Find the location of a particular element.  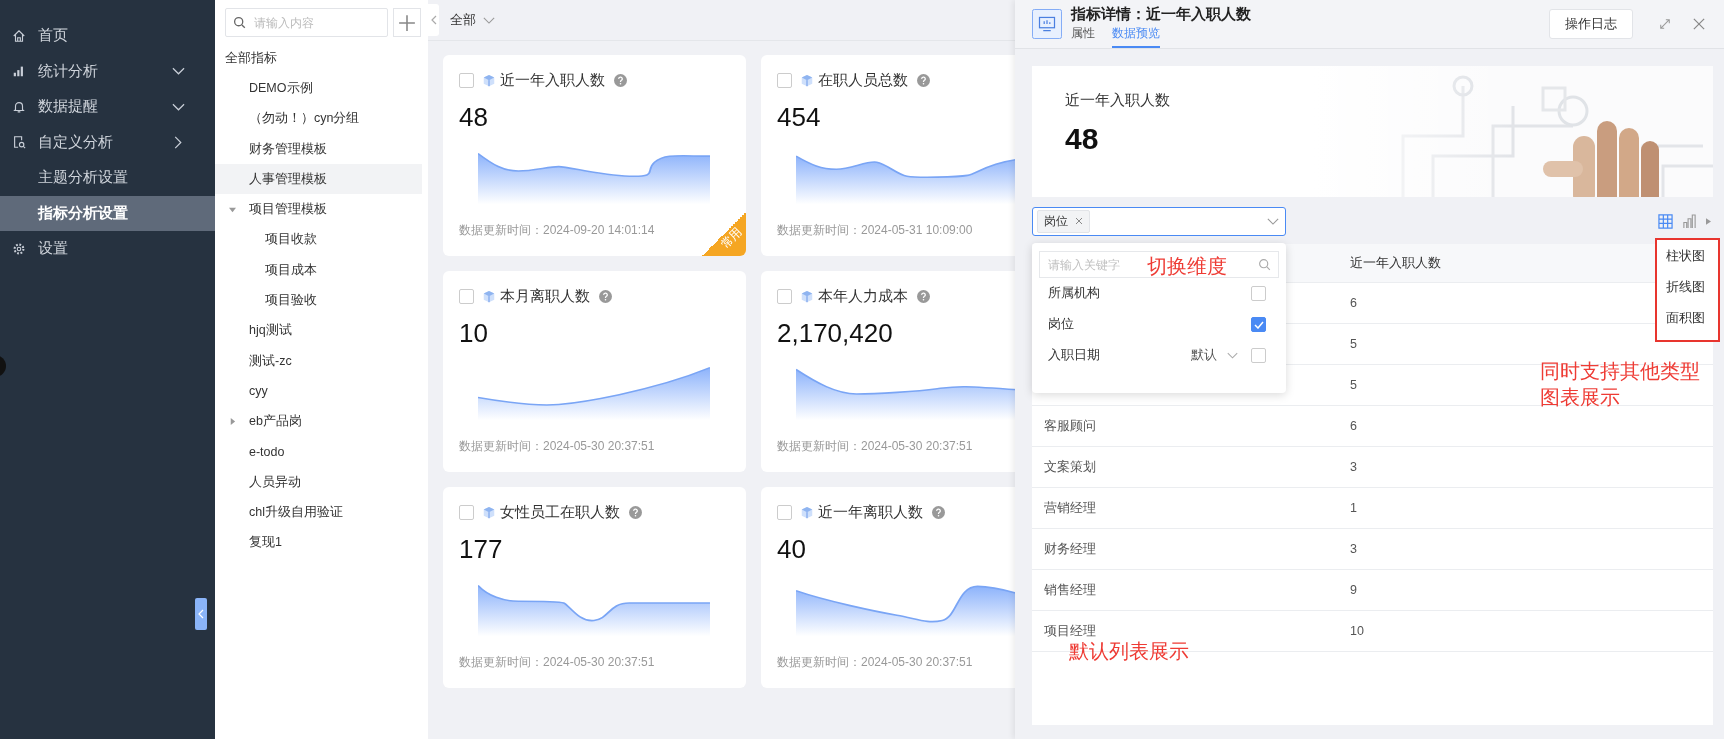

tree-item: 复现1 is located at coordinates (318, 543).